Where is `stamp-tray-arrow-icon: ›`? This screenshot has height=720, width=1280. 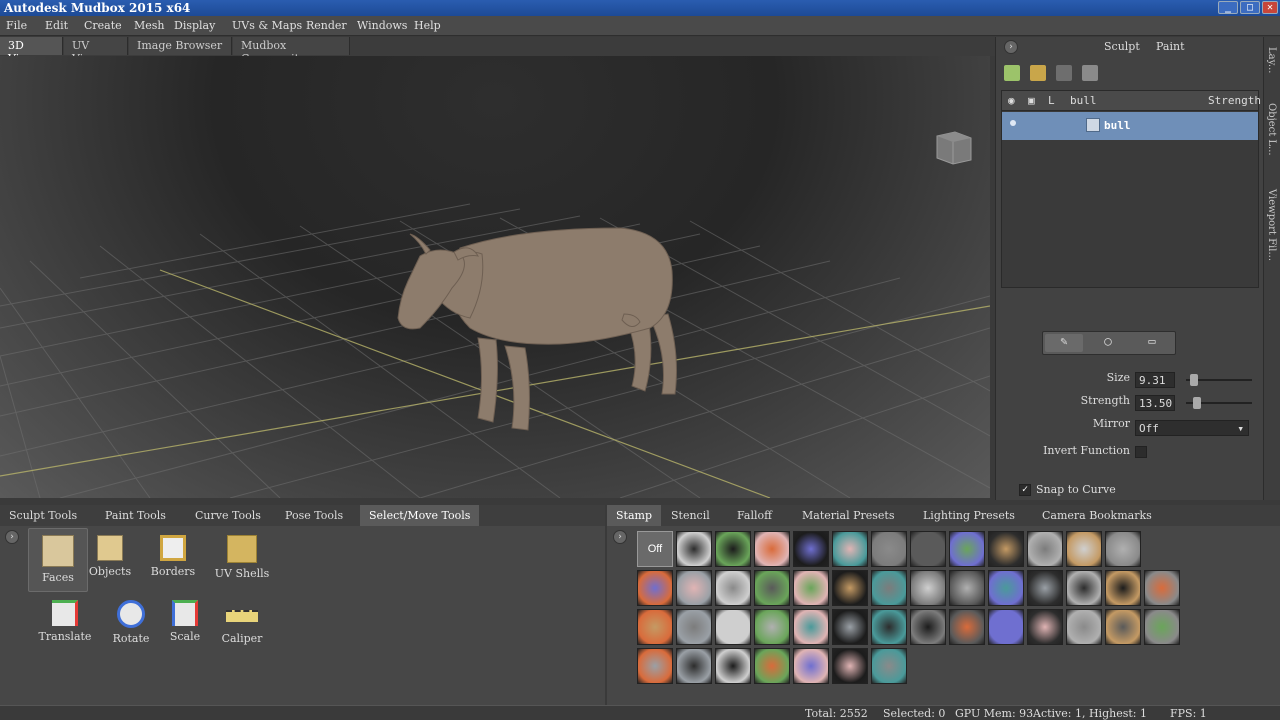
stamp-tray-arrow-icon: › is located at coordinates (620, 537).